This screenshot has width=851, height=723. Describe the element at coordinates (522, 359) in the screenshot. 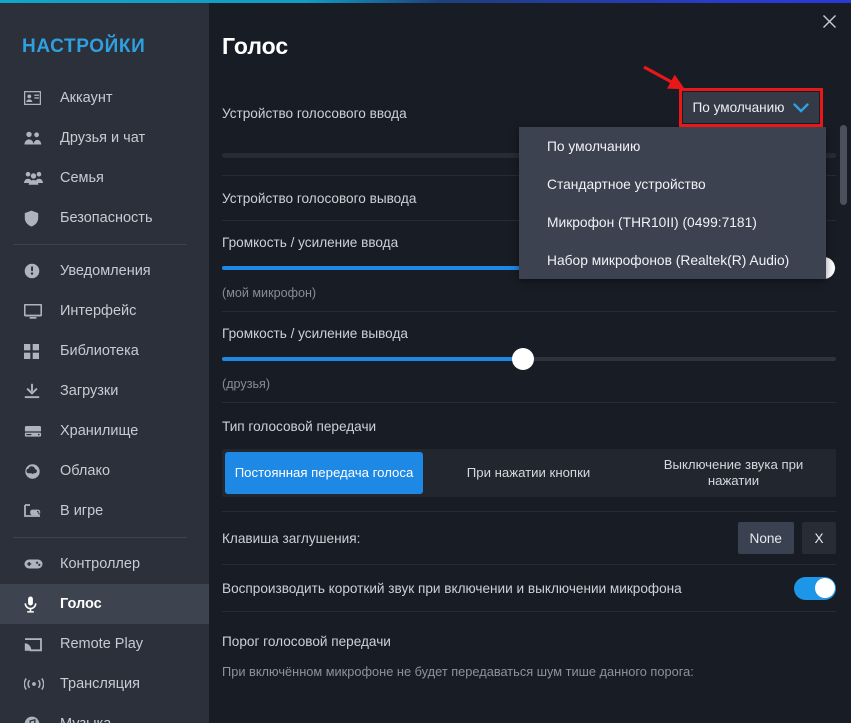

I see `output-volume-knob` at that location.